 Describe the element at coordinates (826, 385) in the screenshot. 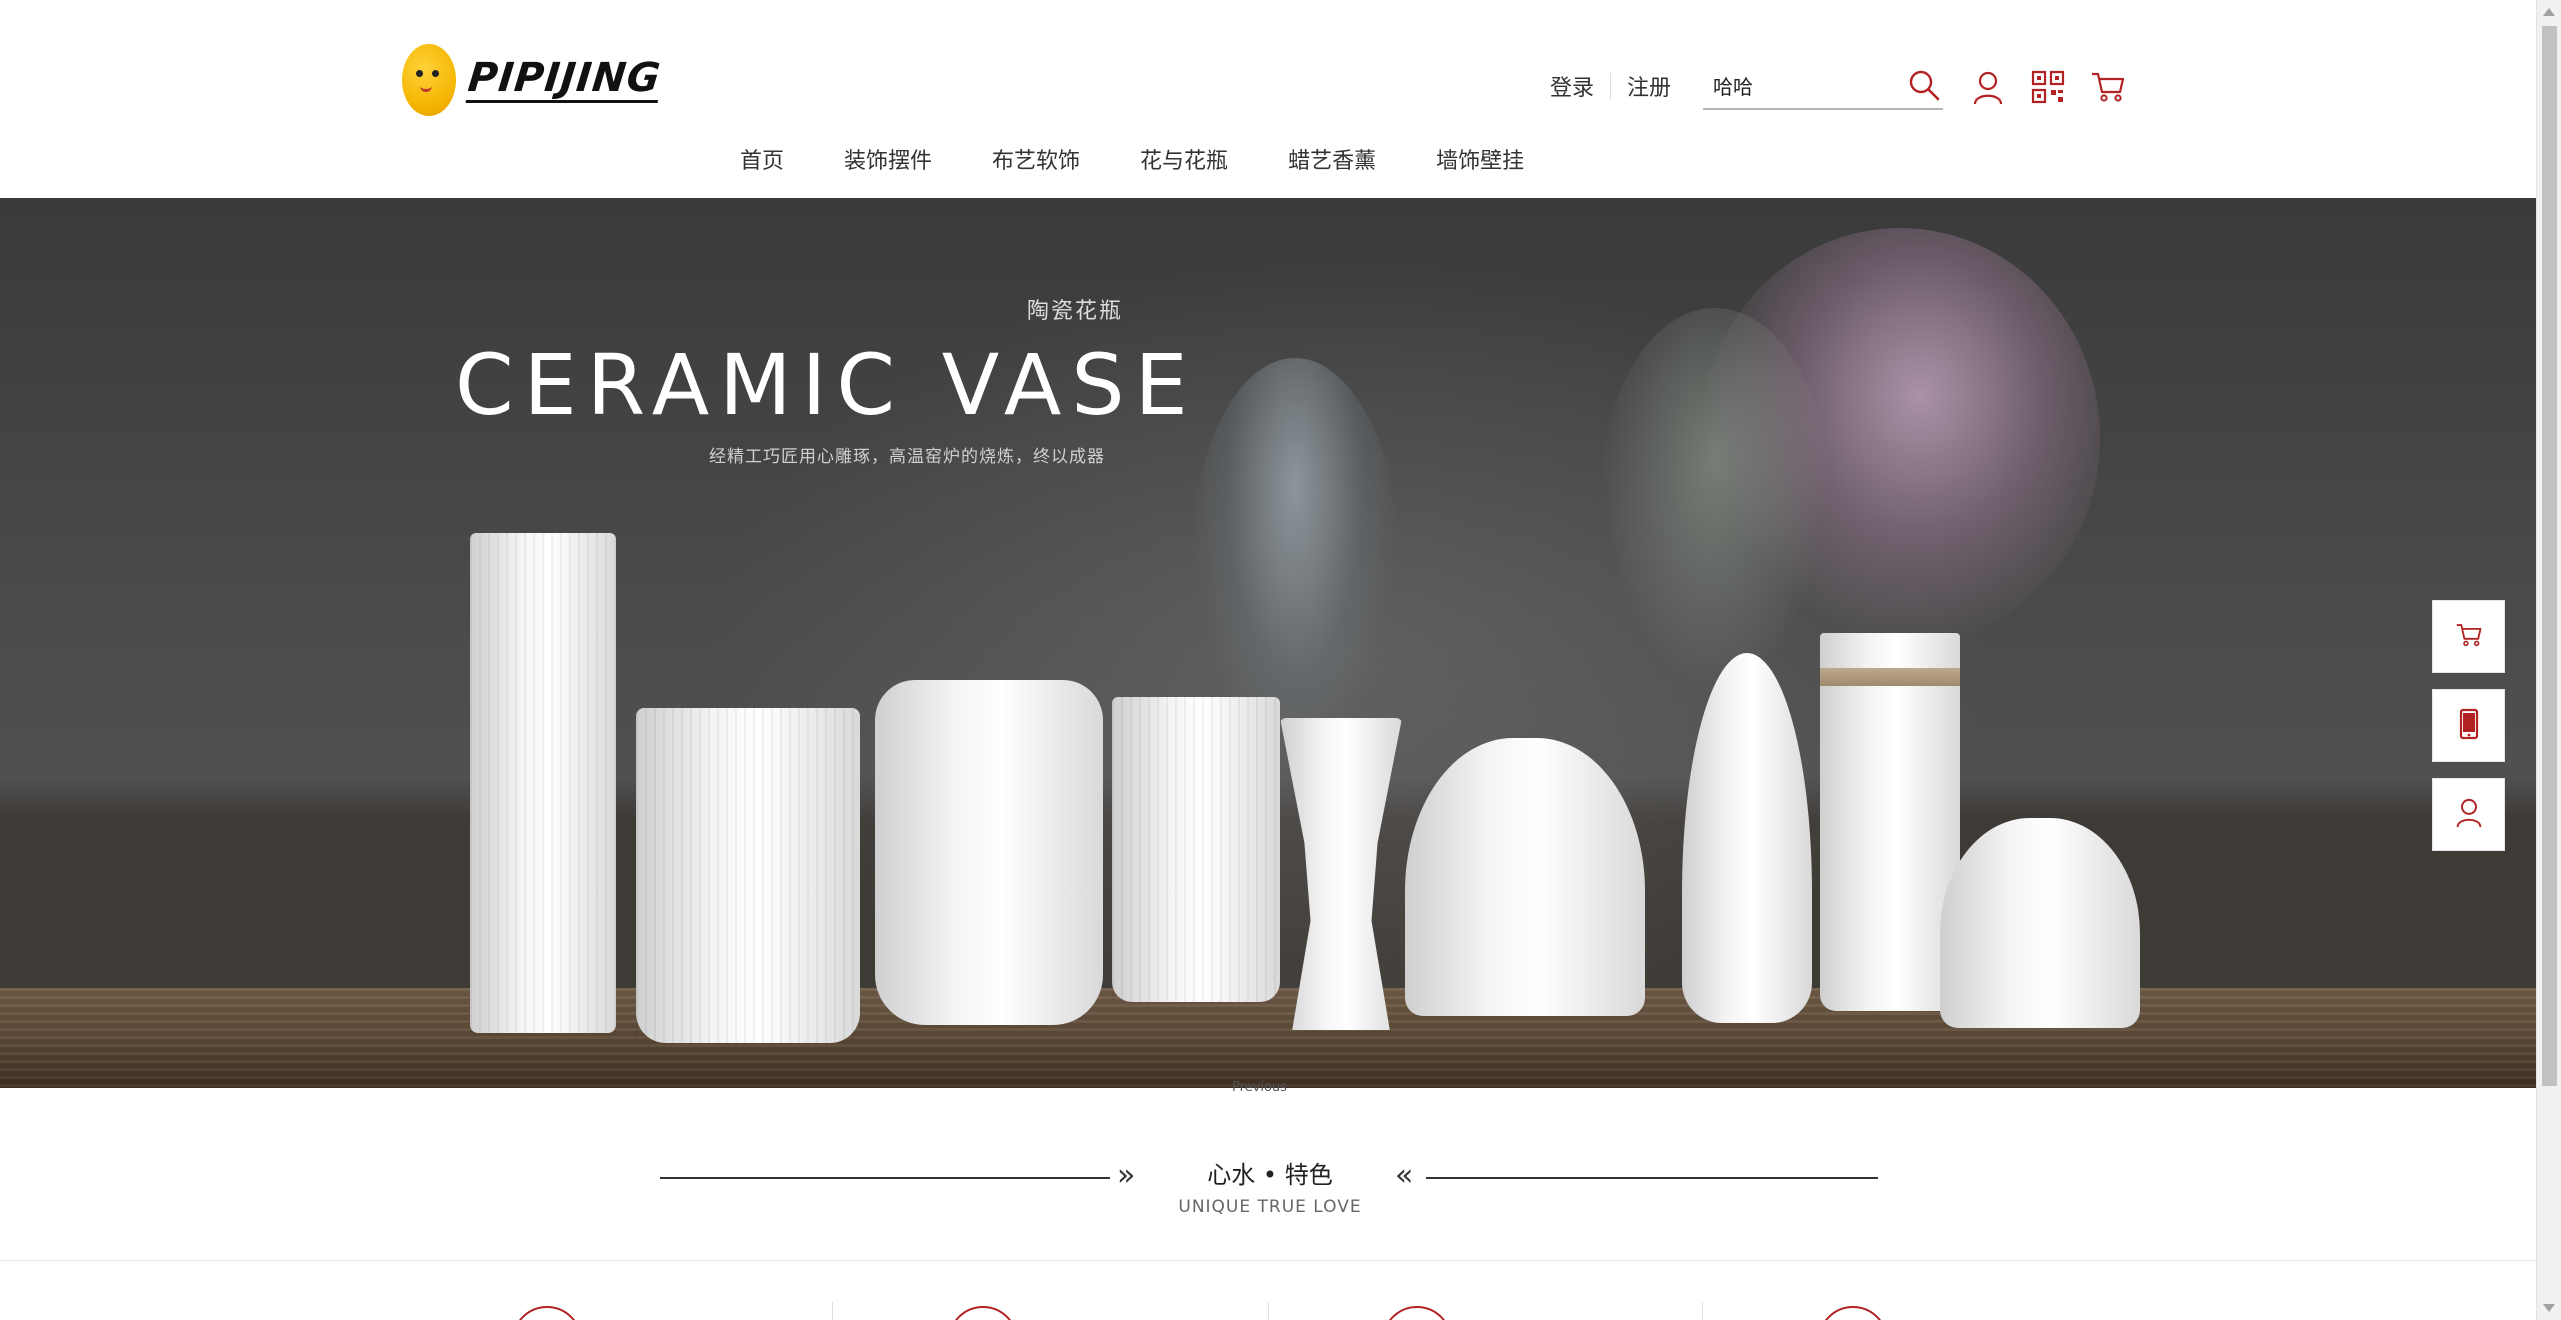

I see `banner-headline: CERAMIC VASE` at that location.